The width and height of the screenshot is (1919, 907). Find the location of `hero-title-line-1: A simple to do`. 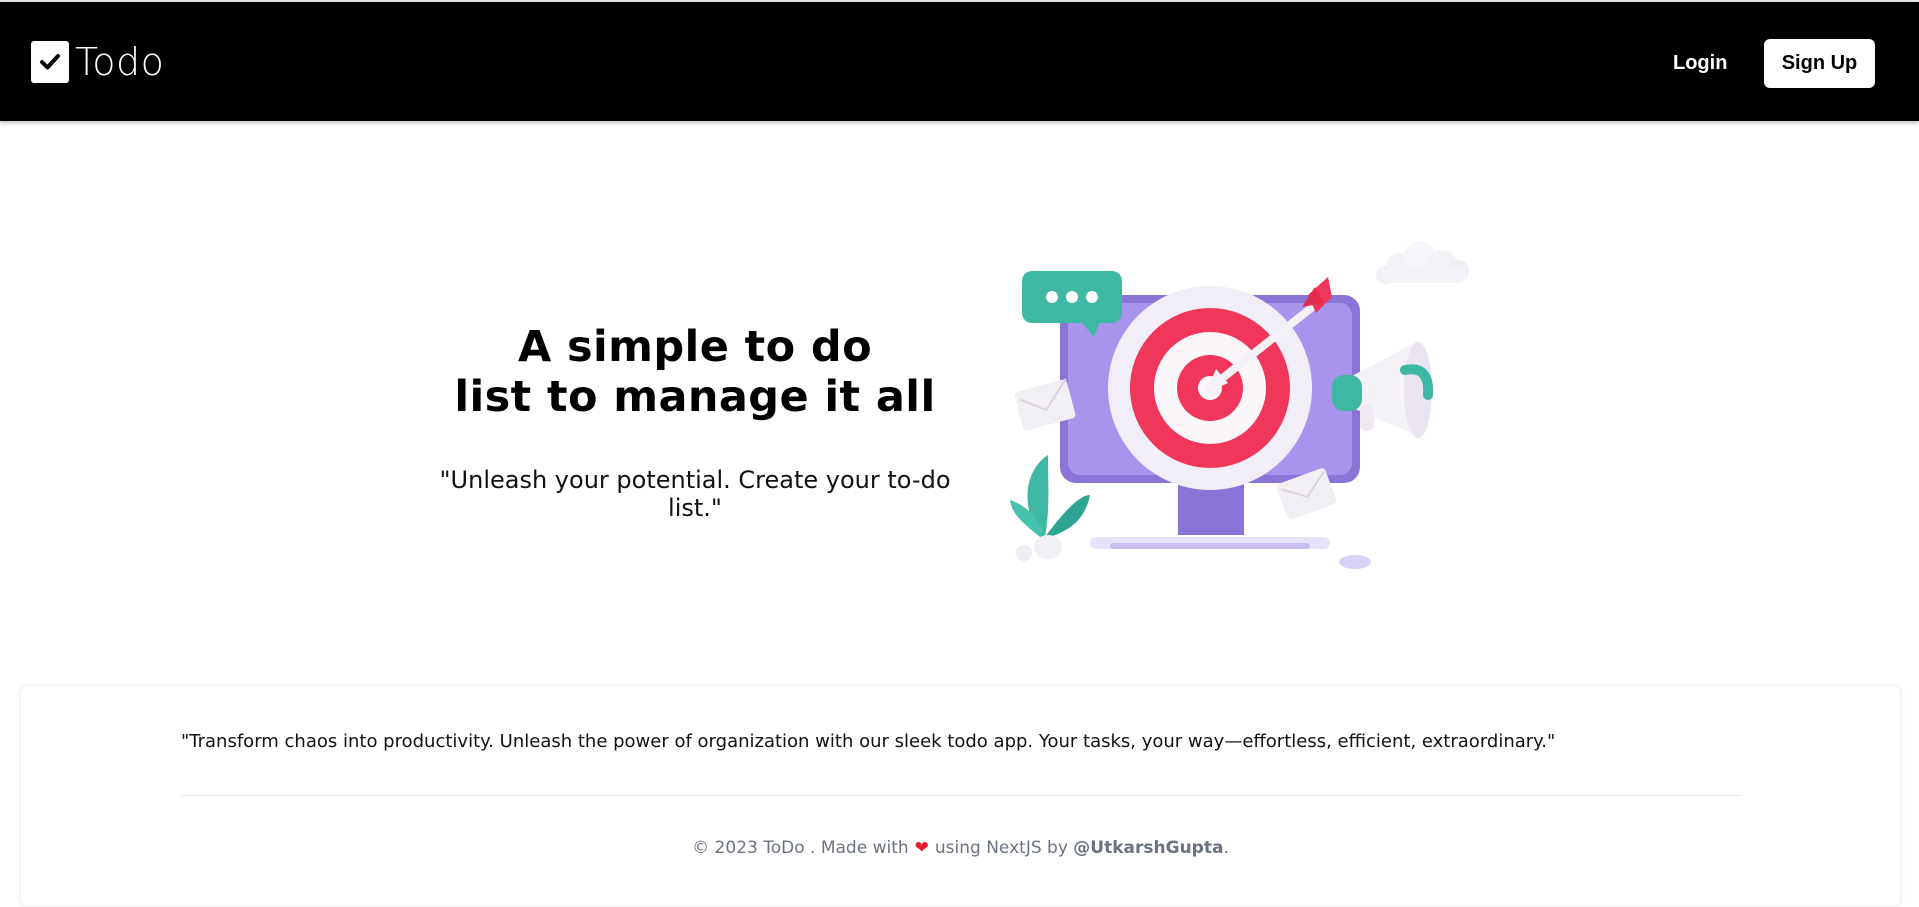

hero-title-line-1: A simple to do is located at coordinates (695, 347).